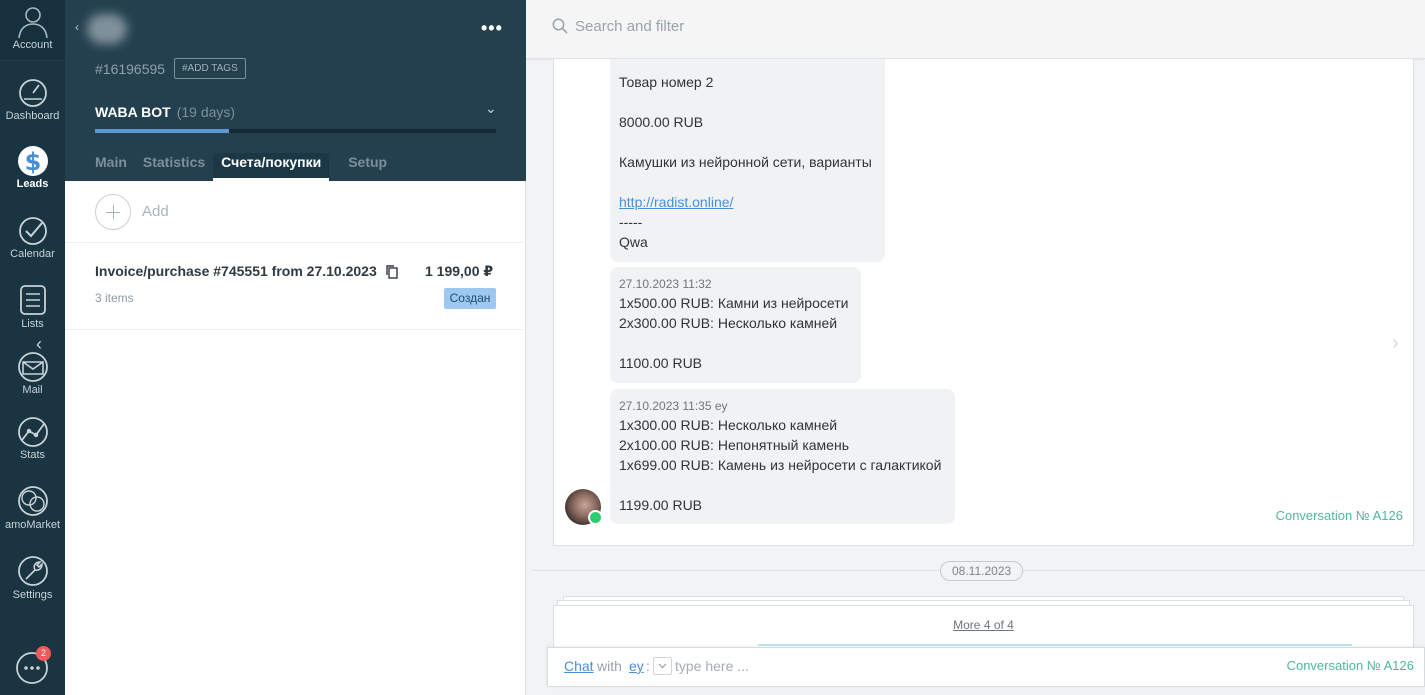 The height and width of the screenshot is (695, 1425). I want to click on message-link: http://radist.online/, so click(676, 202).